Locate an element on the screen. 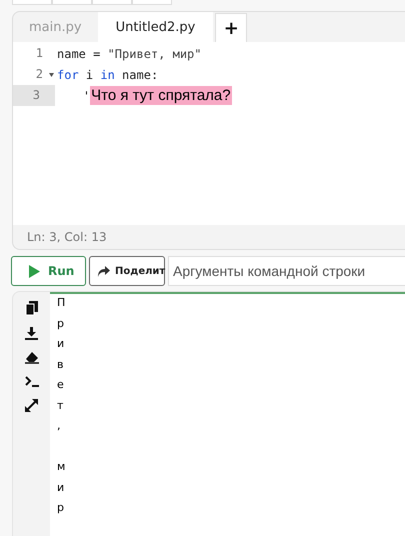 The height and width of the screenshot is (536, 405). fold-caret-icon is located at coordinates (51, 74).